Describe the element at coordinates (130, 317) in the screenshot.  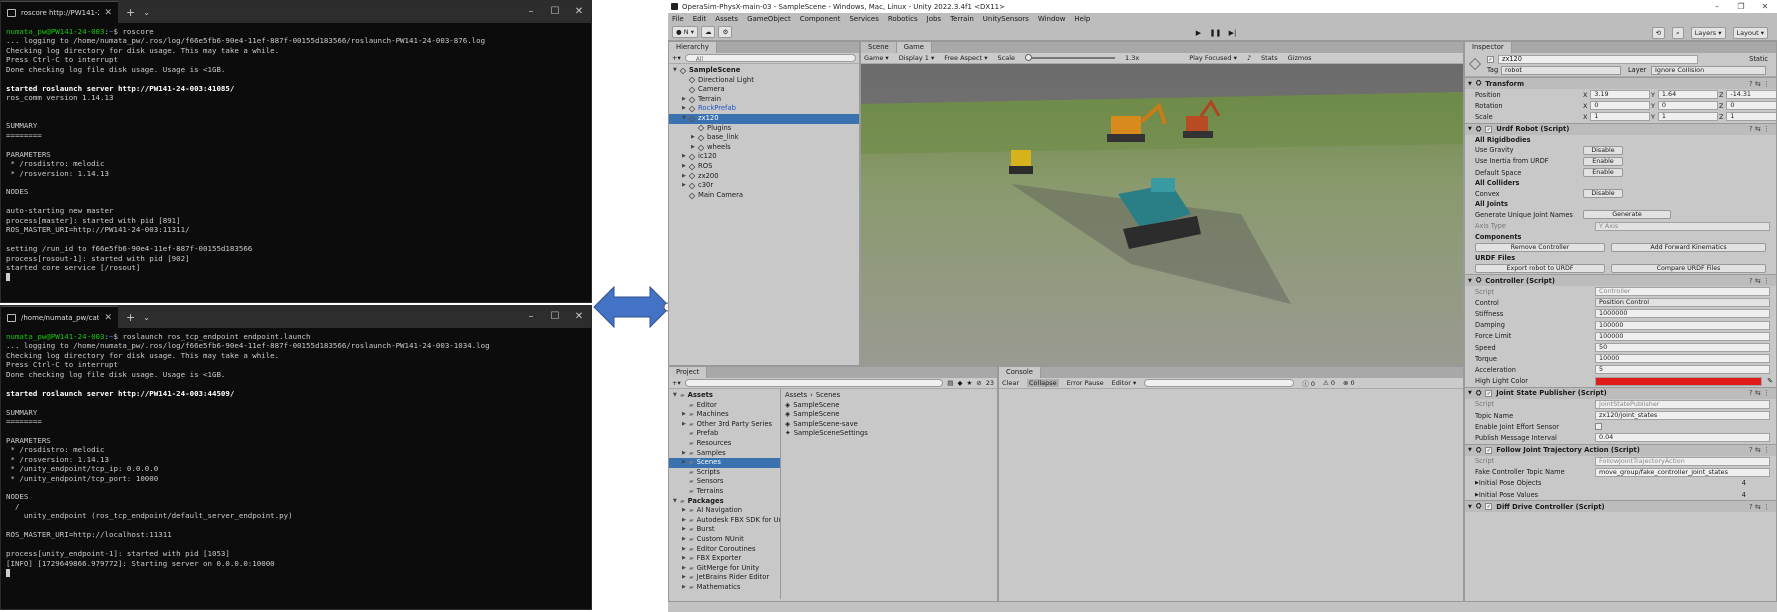
I see `new-tab-icon: +` at that location.